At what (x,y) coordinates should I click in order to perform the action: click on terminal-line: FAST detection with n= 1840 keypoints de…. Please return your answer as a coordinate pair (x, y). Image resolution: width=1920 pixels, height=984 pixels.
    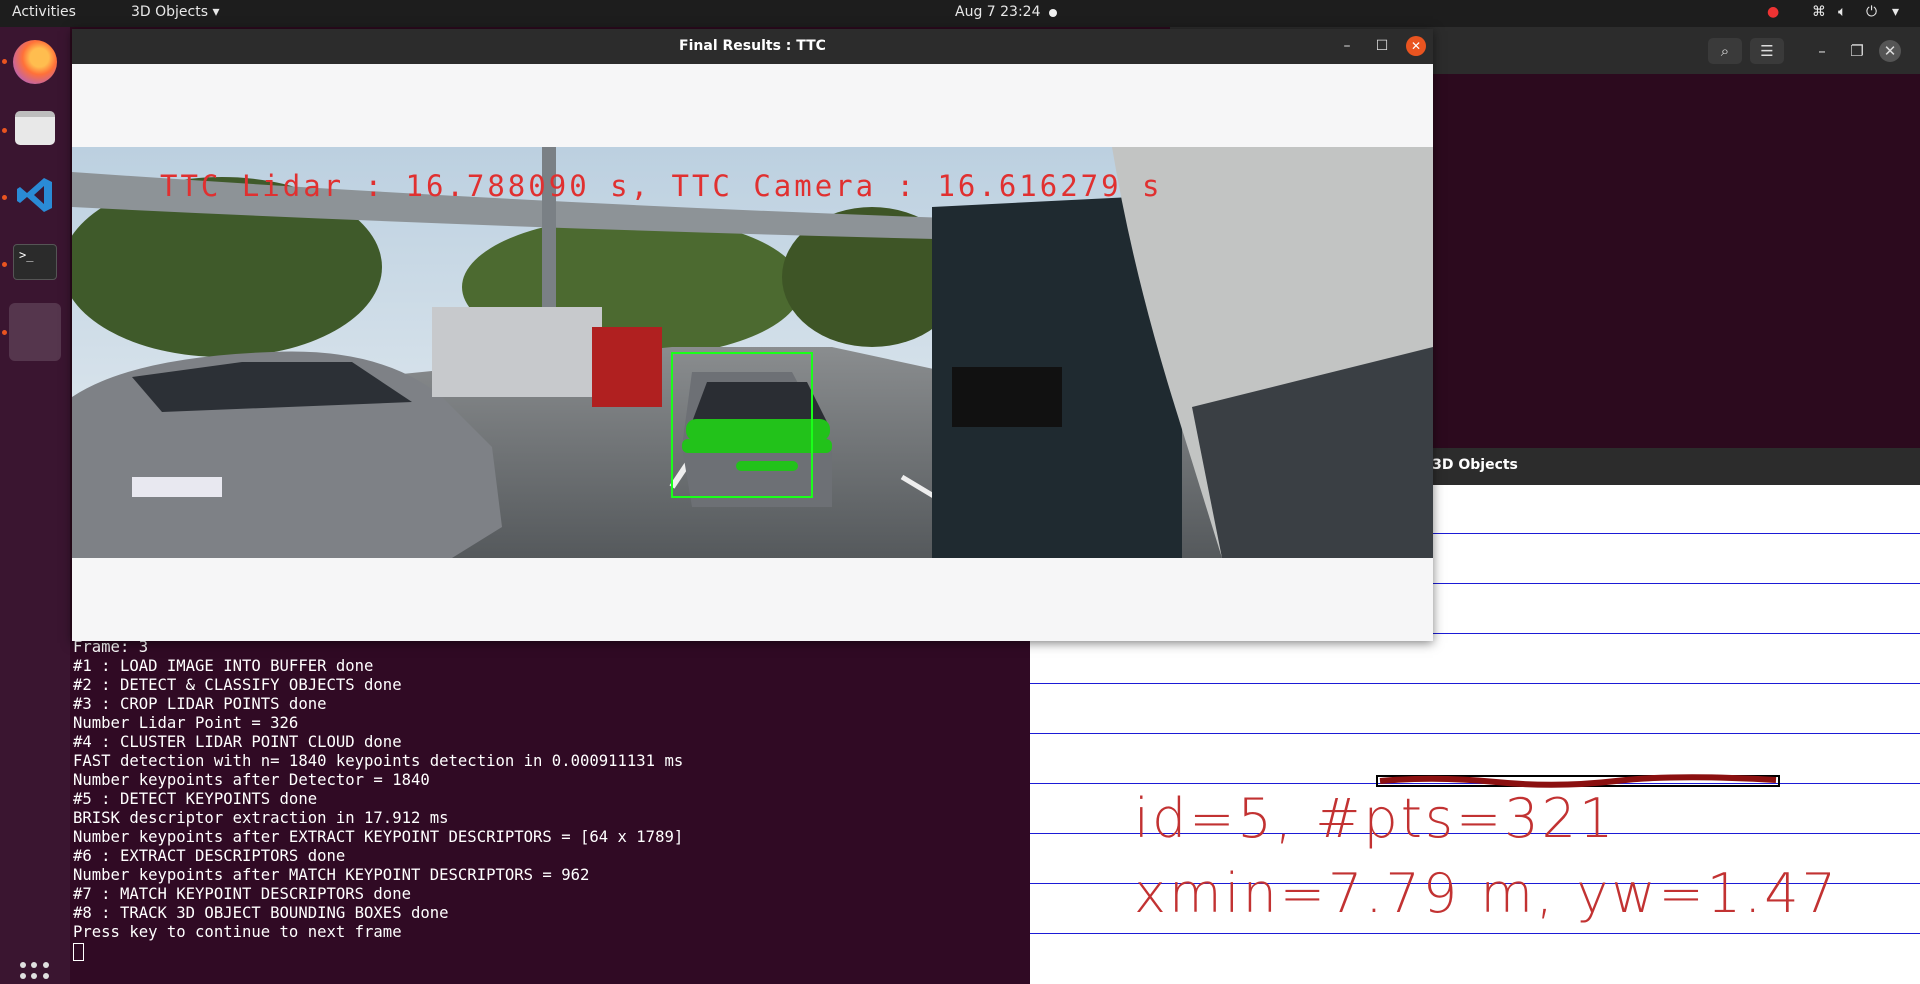
    Looking at the image, I should click on (378, 761).